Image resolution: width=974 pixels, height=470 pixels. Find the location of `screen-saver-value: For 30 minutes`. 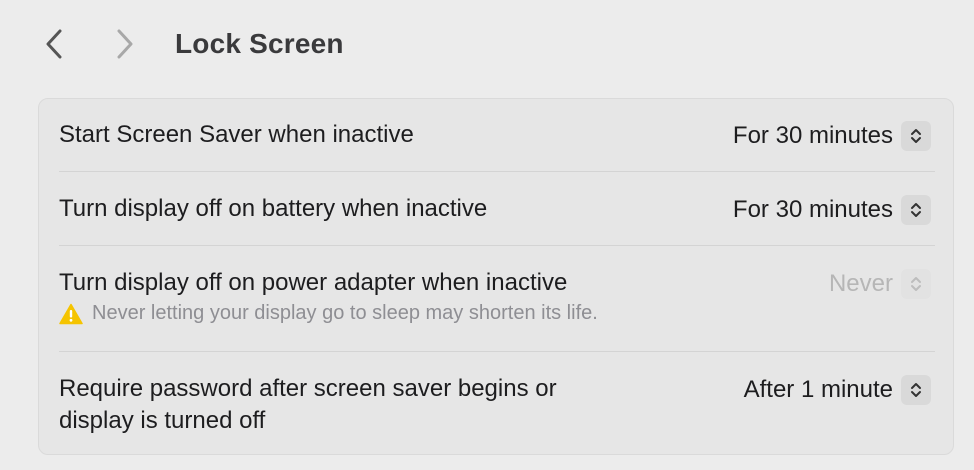

screen-saver-value: For 30 minutes is located at coordinates (812, 135).